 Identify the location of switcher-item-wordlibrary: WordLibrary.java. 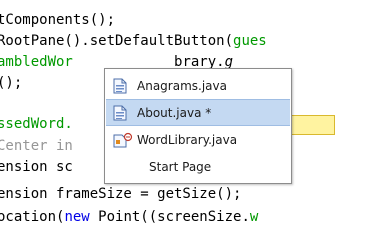
(198, 139).